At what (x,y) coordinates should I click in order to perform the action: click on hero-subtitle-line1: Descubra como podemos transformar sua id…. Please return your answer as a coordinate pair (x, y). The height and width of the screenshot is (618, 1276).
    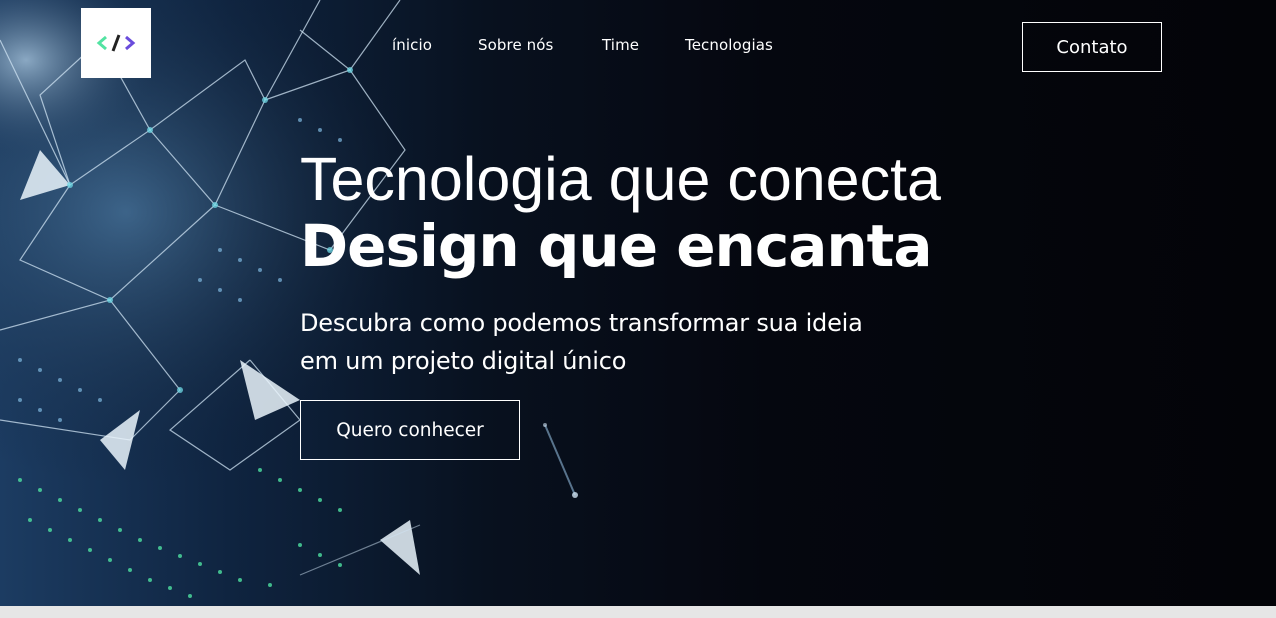
    Looking at the image, I should click on (581, 323).